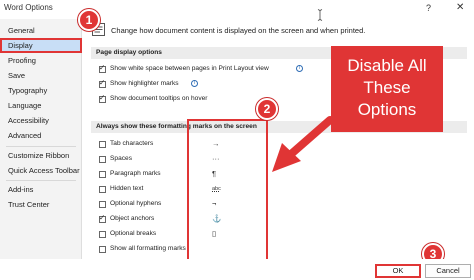 This screenshot has width=474, height=280. Describe the element at coordinates (144, 83) in the screenshot. I see `option-label: Show highlighter marks` at that location.